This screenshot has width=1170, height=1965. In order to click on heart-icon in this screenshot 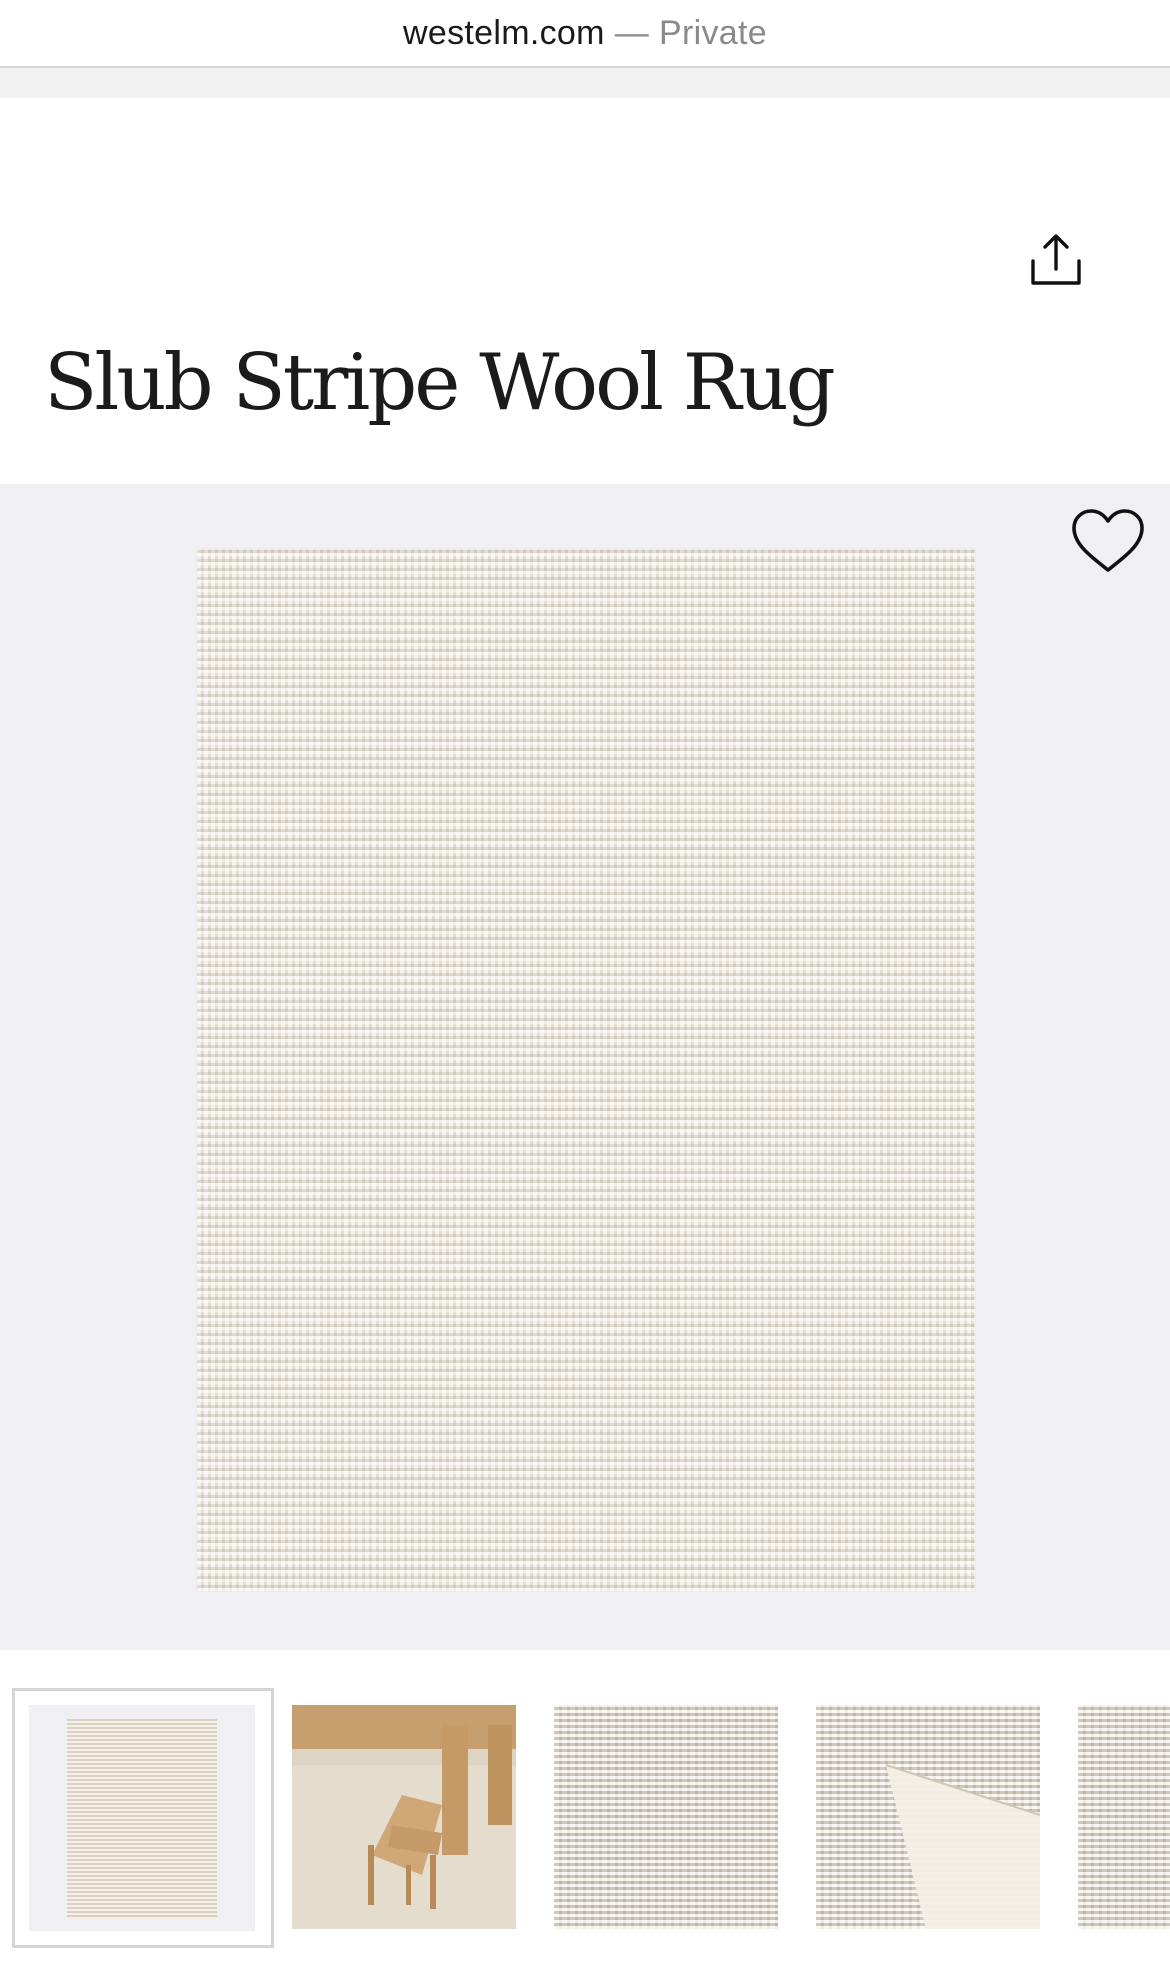, I will do `click(1108, 540)`.